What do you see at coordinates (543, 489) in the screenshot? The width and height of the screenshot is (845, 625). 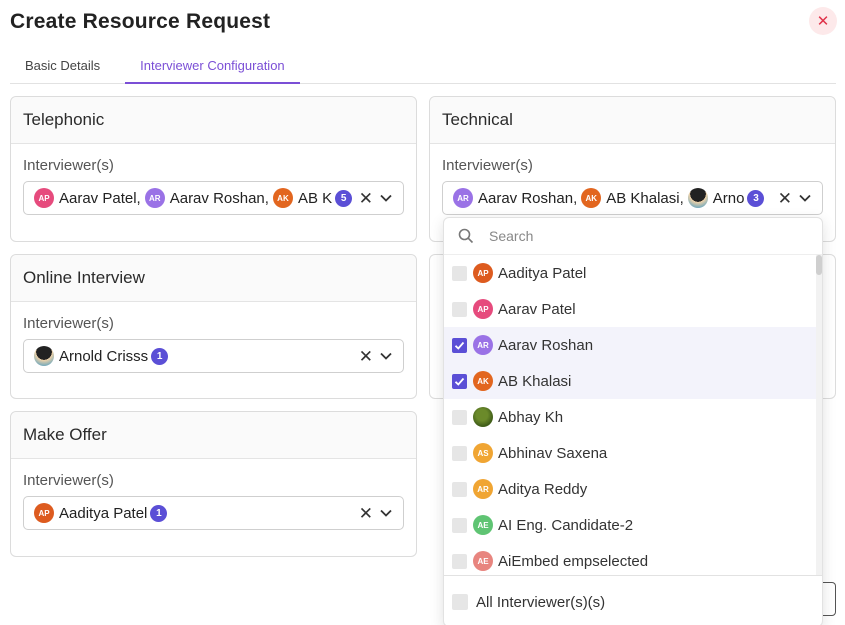 I see `option-label: Aditya Reddy` at bounding box center [543, 489].